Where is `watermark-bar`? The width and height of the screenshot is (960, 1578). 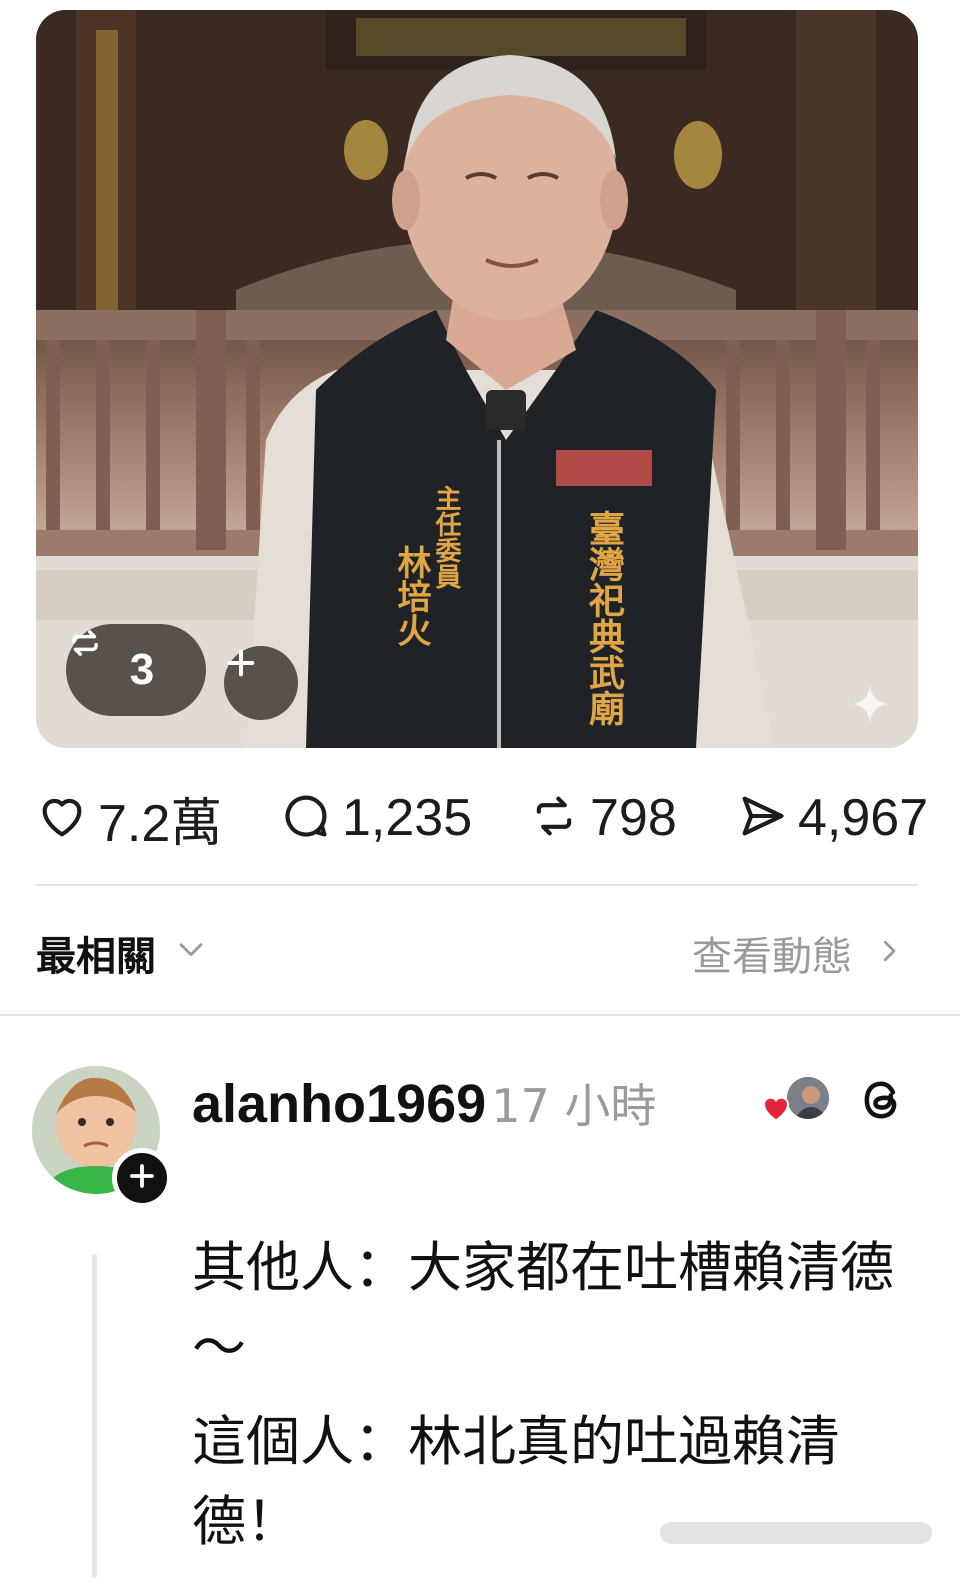
watermark-bar is located at coordinates (796, 1533).